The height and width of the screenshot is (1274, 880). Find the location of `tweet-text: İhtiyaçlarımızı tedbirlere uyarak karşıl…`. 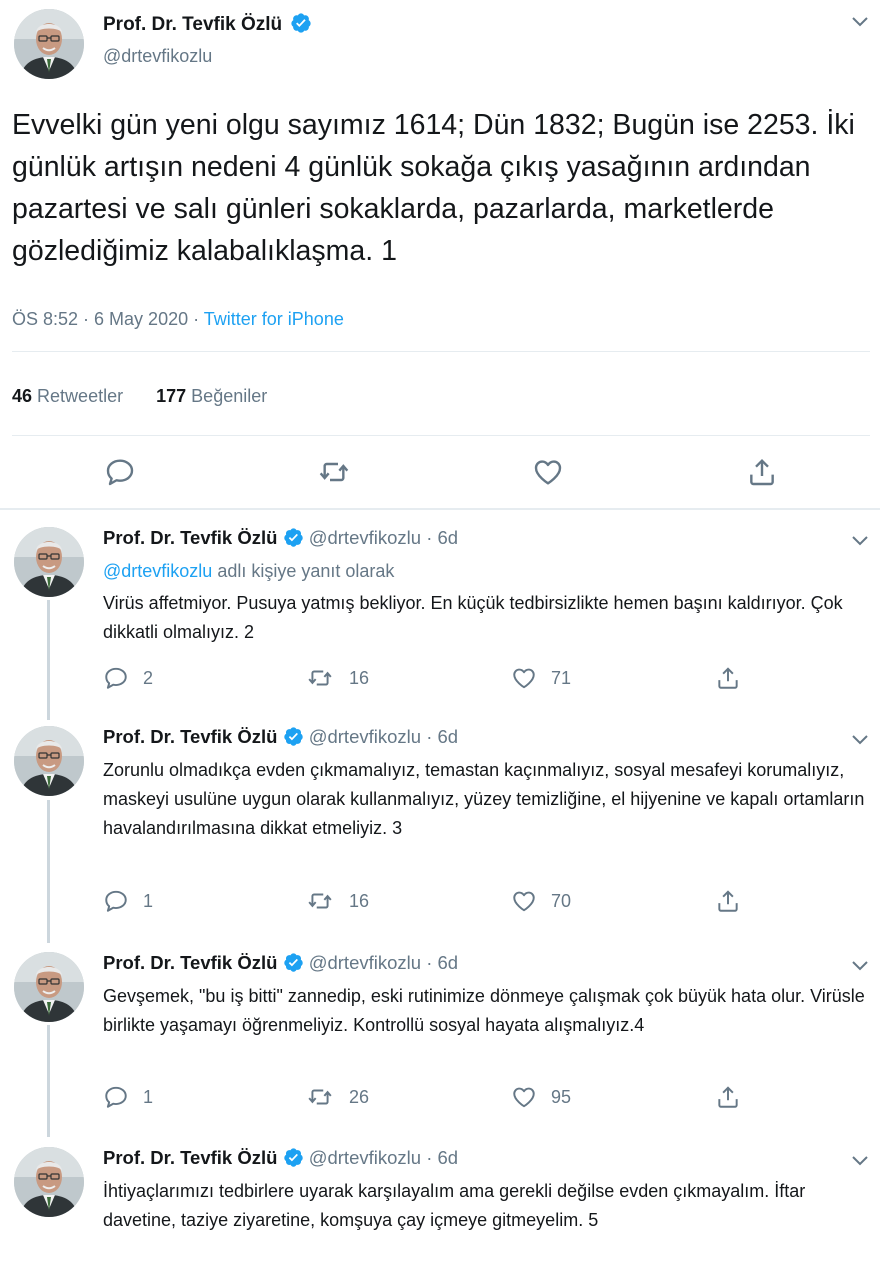

tweet-text: İhtiyaçlarımızı tedbirlere uyarak karşıl… is located at coordinates (454, 1205).